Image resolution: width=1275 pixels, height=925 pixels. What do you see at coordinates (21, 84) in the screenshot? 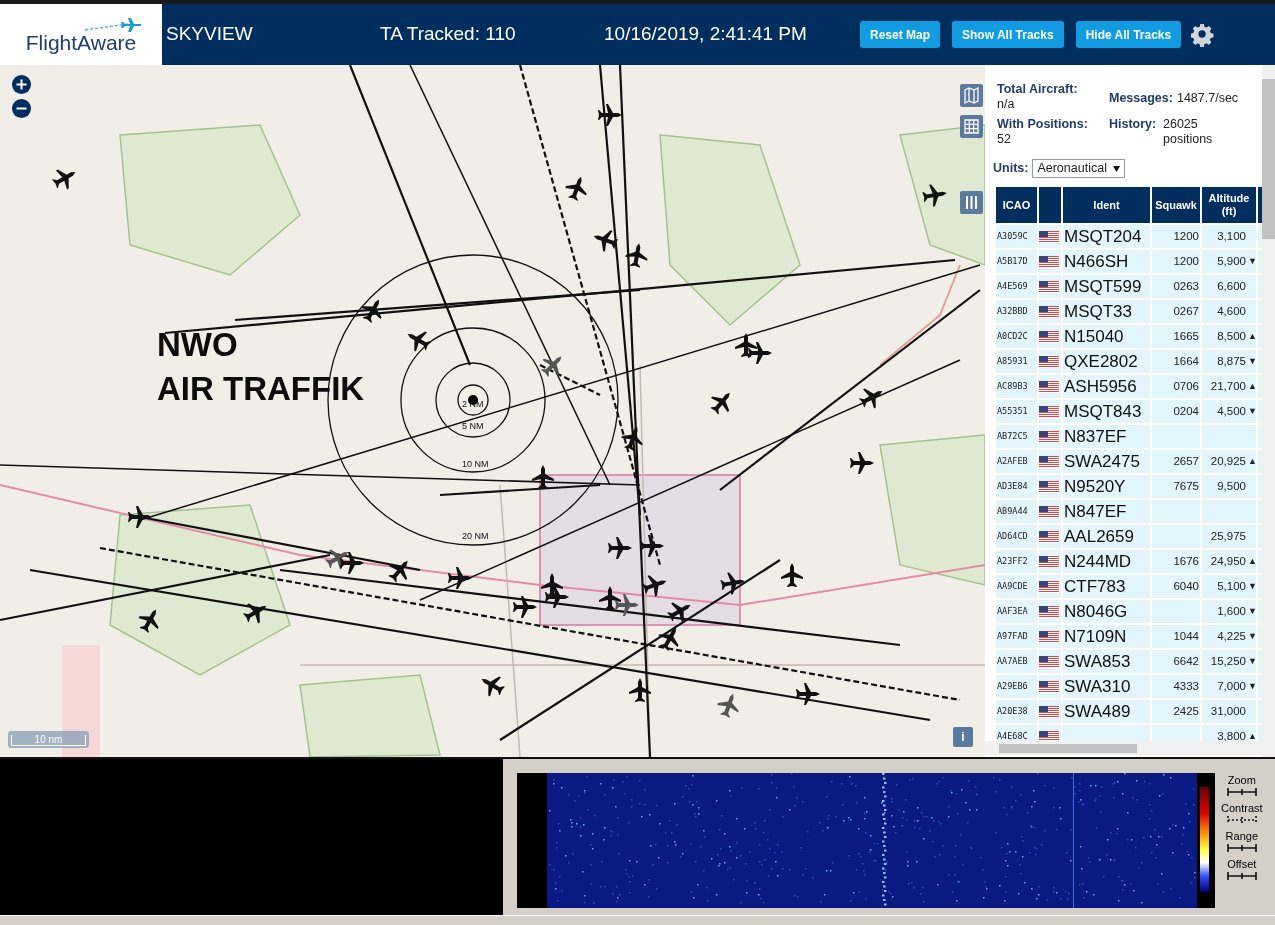
I see `zoom-in-icon` at bounding box center [21, 84].